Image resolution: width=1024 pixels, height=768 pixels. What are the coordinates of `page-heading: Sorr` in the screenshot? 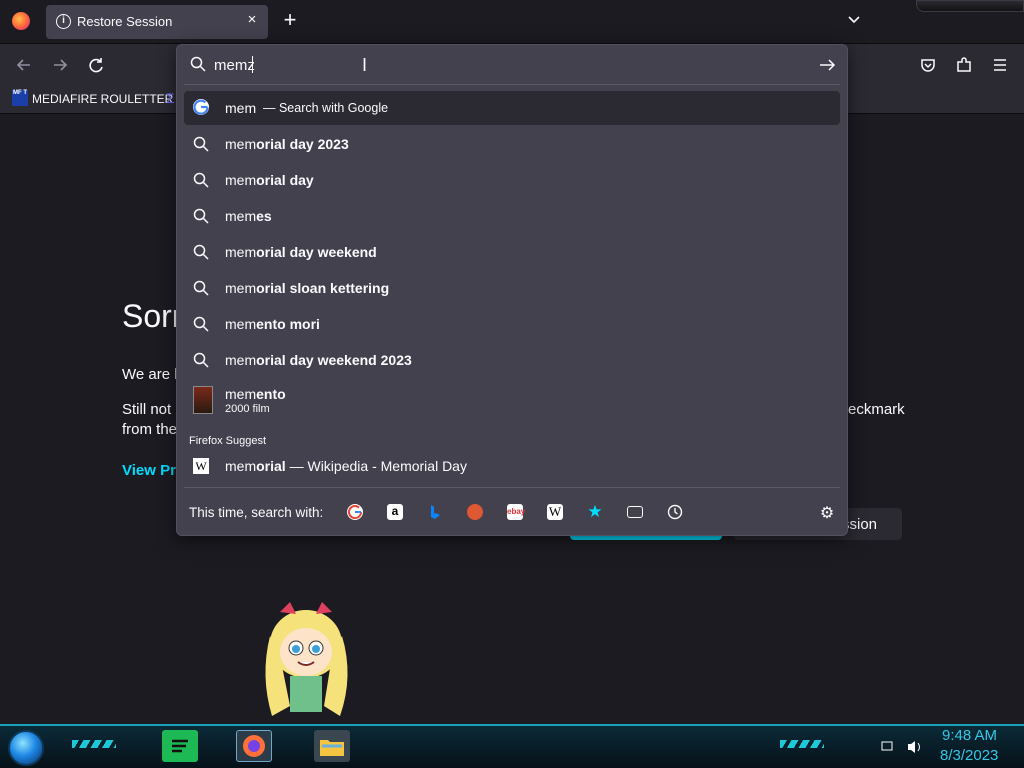 It's located at (152, 316).